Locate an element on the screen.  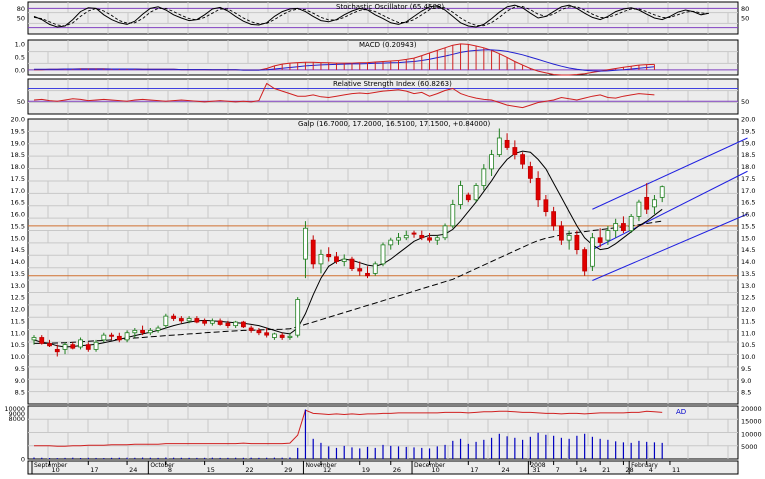
volume-tick-label-right: 15000 is located at coordinates (751, 422).